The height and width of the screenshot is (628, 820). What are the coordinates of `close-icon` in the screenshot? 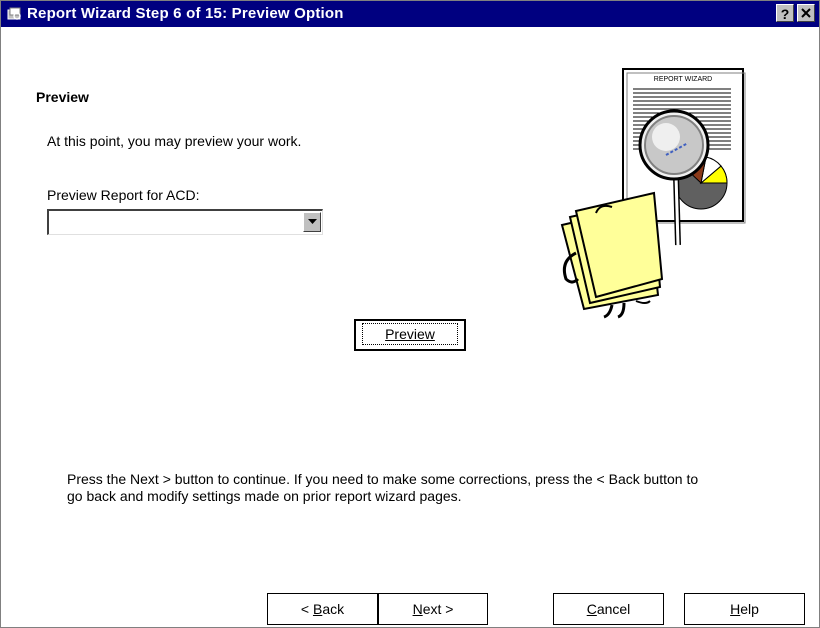 It's located at (806, 13).